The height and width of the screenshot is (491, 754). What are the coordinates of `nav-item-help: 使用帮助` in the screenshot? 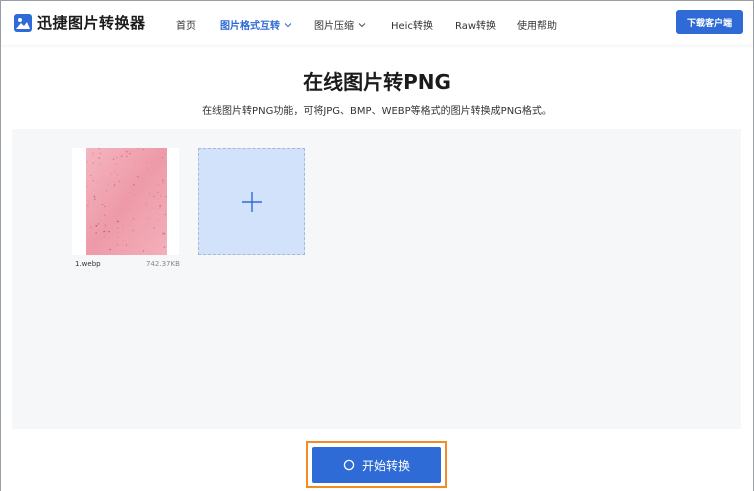 It's located at (537, 24).